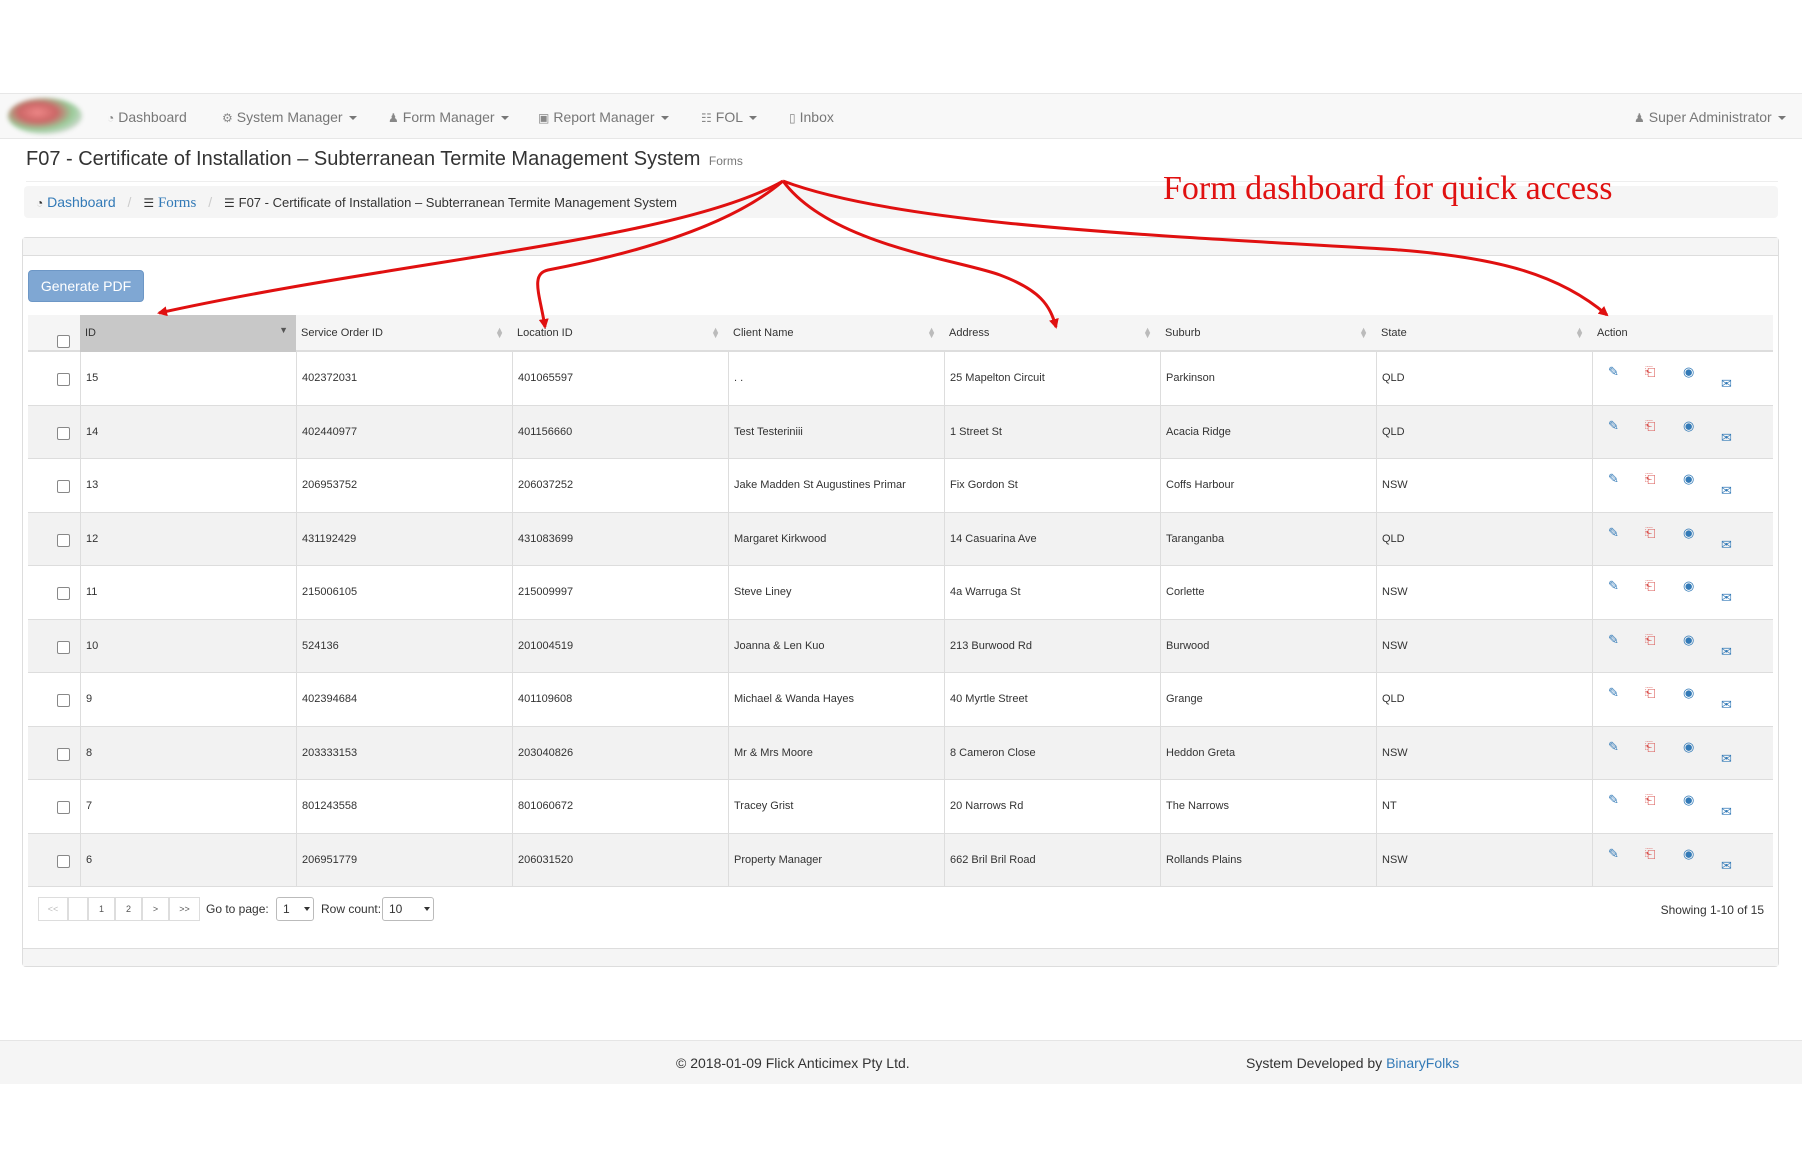  I want to click on nav-form-manager: ♟ Form Manager, so click(448, 117).